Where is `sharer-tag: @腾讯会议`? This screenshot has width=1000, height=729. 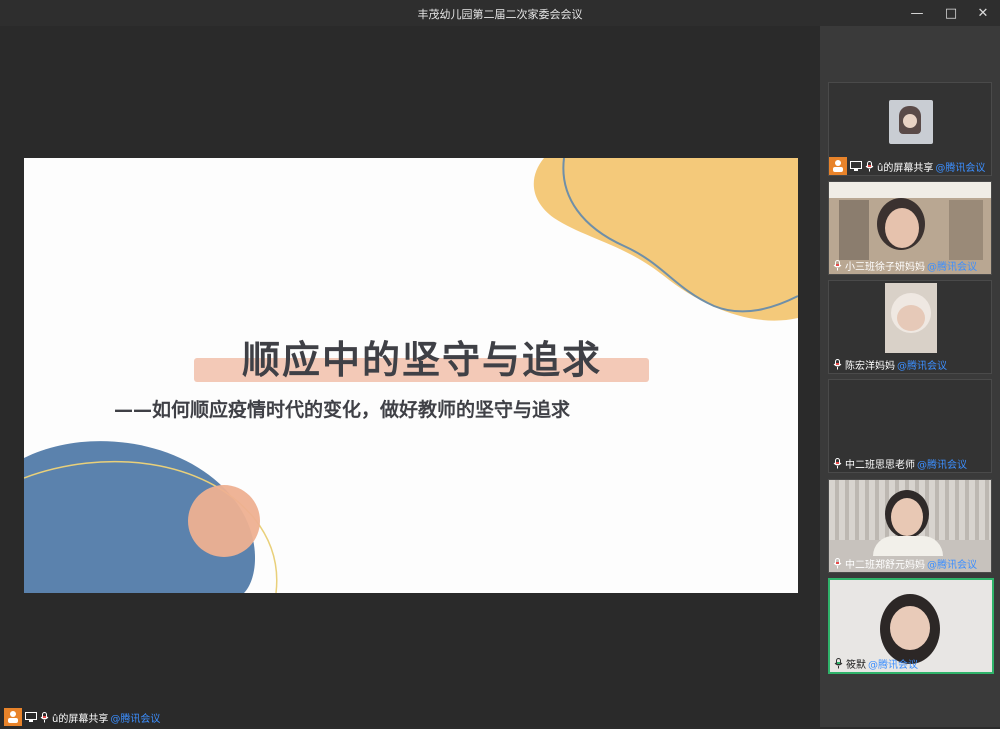 sharer-tag: @腾讯会议 is located at coordinates (135, 719).